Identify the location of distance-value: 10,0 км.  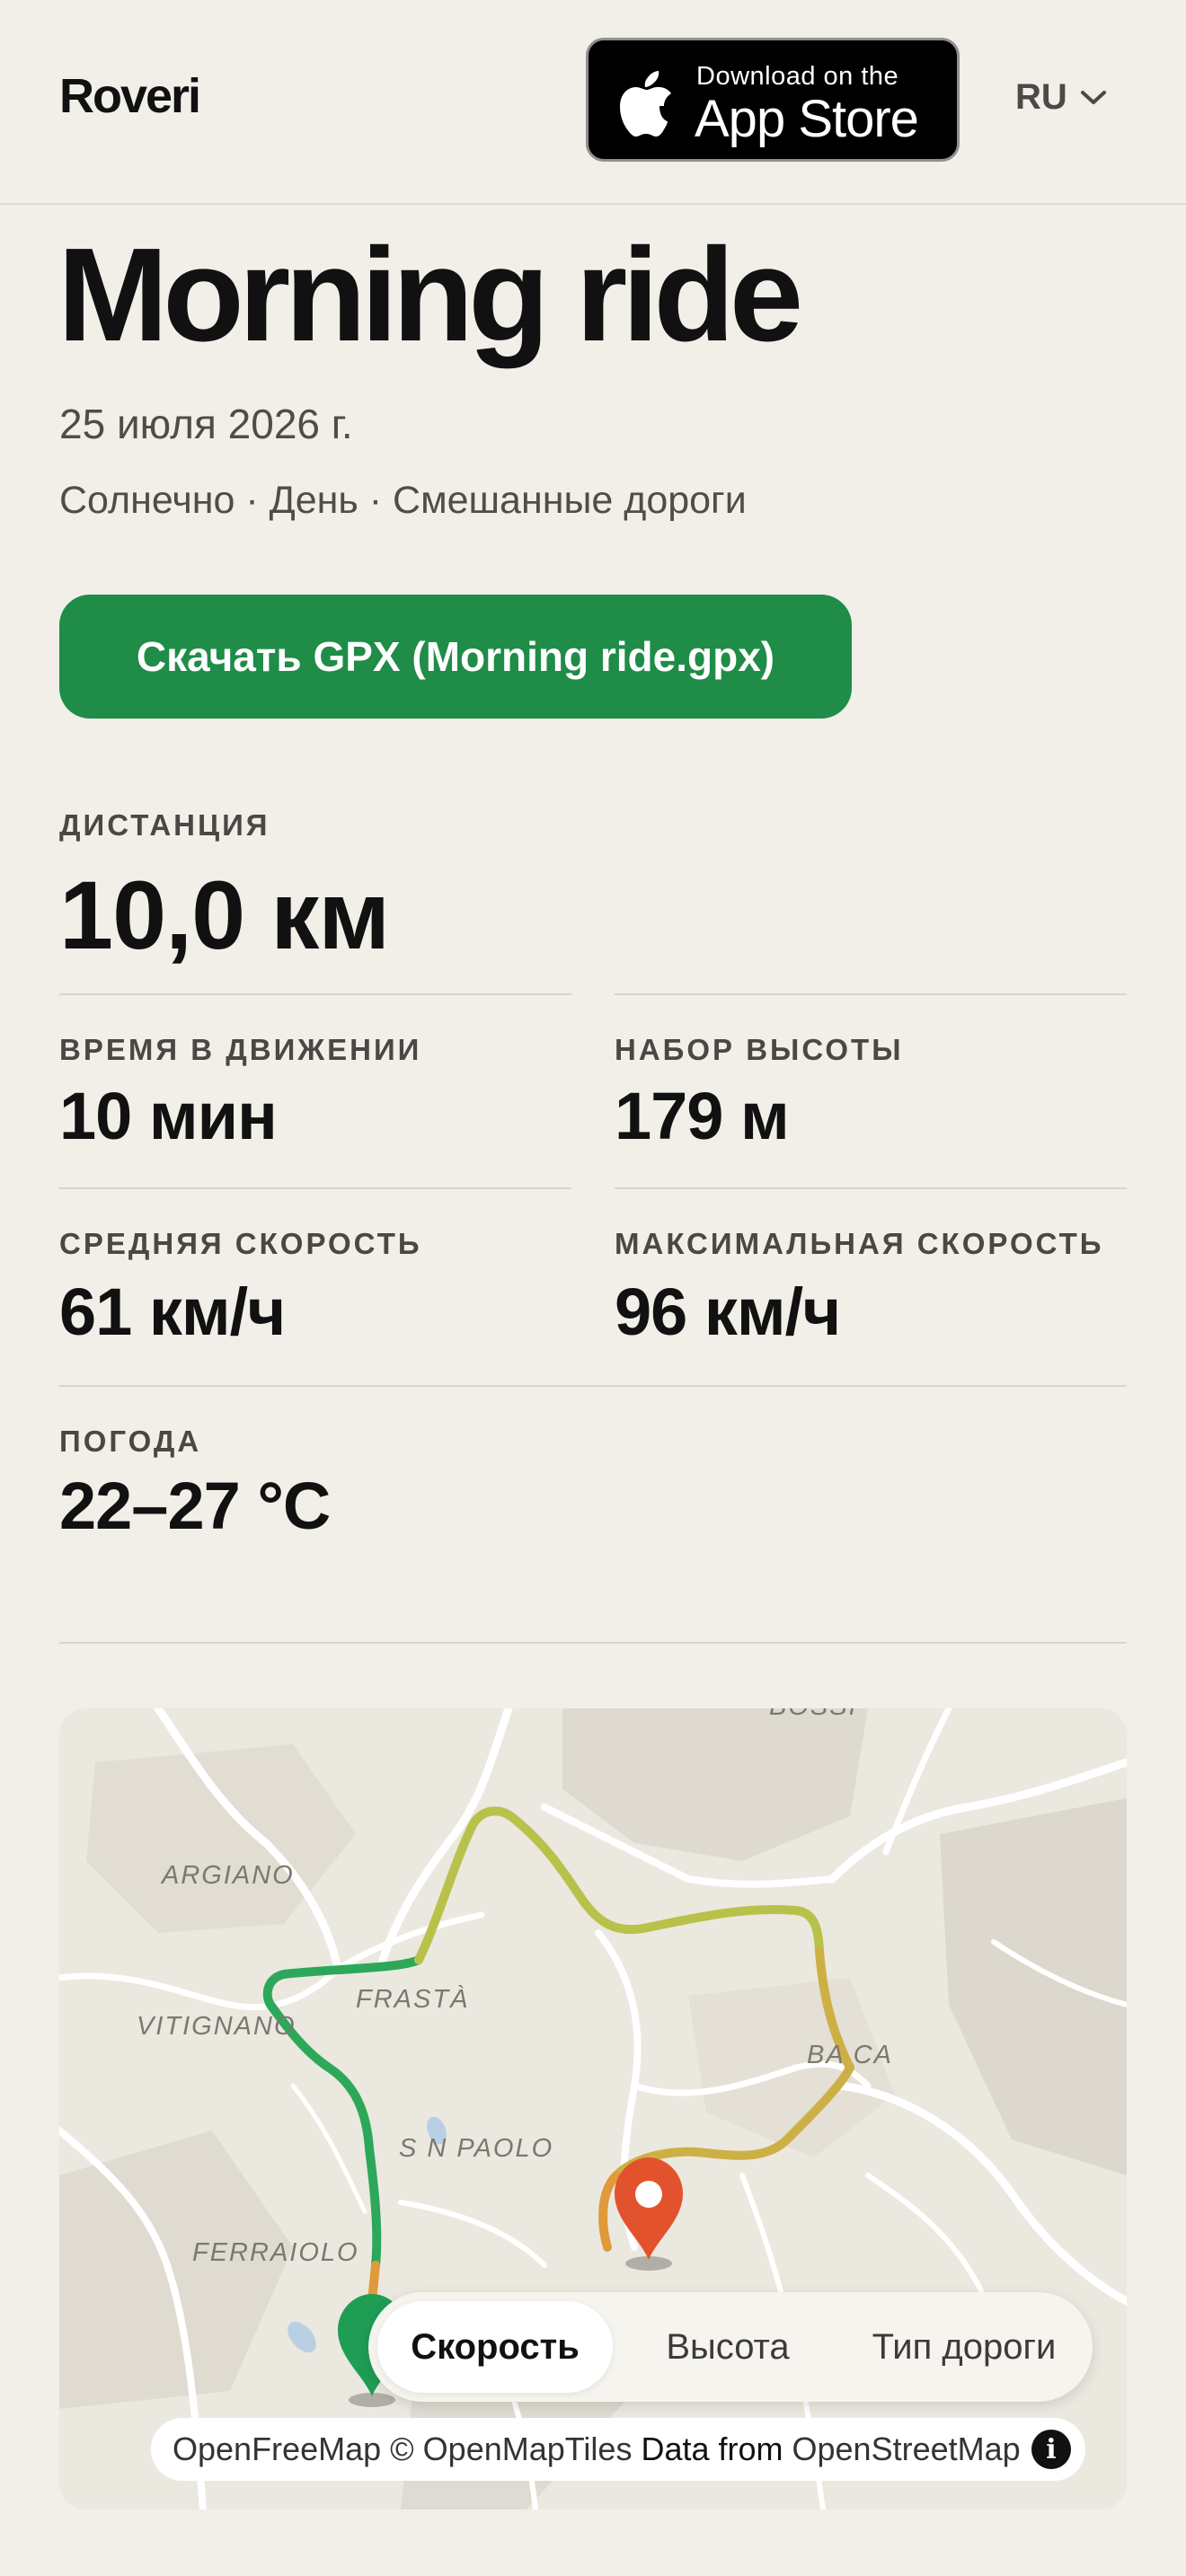
(224, 914).